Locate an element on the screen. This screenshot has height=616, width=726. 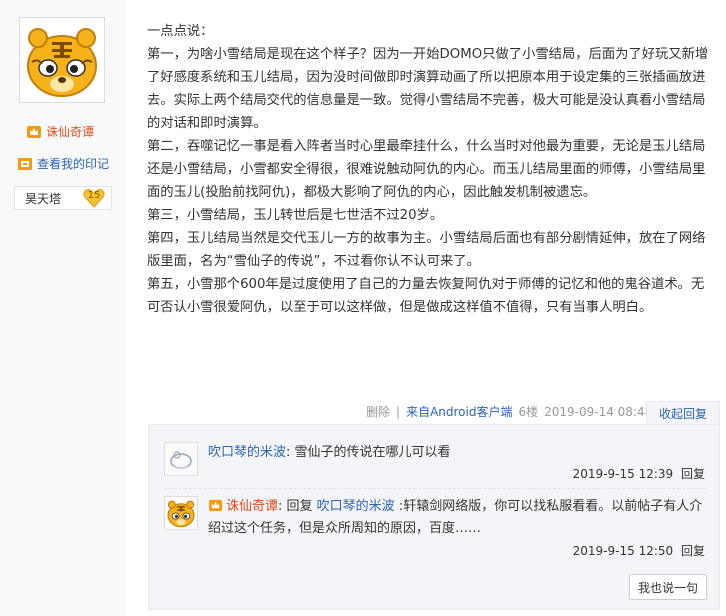
reply-time: 2019-9-15 12:39 is located at coordinates (623, 474).